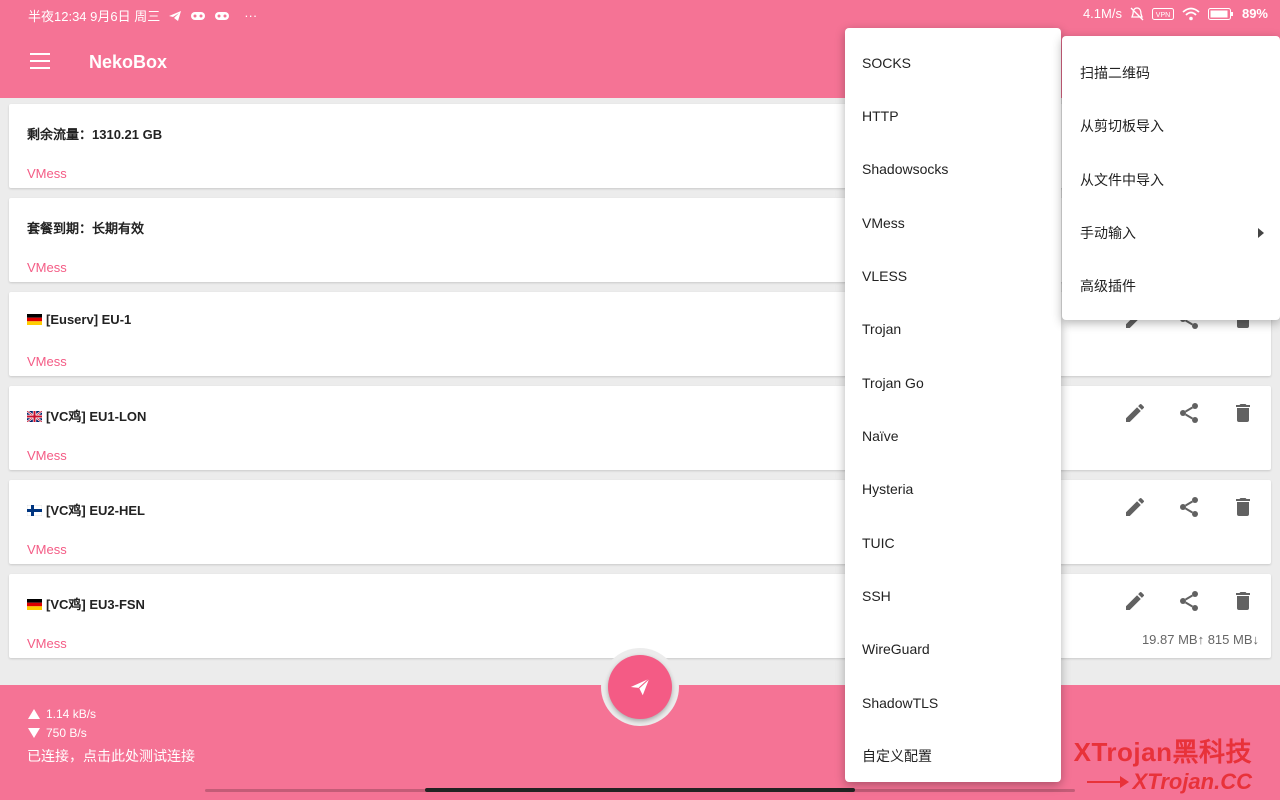  I want to click on menu-item-vless: VLESS, so click(953, 275).